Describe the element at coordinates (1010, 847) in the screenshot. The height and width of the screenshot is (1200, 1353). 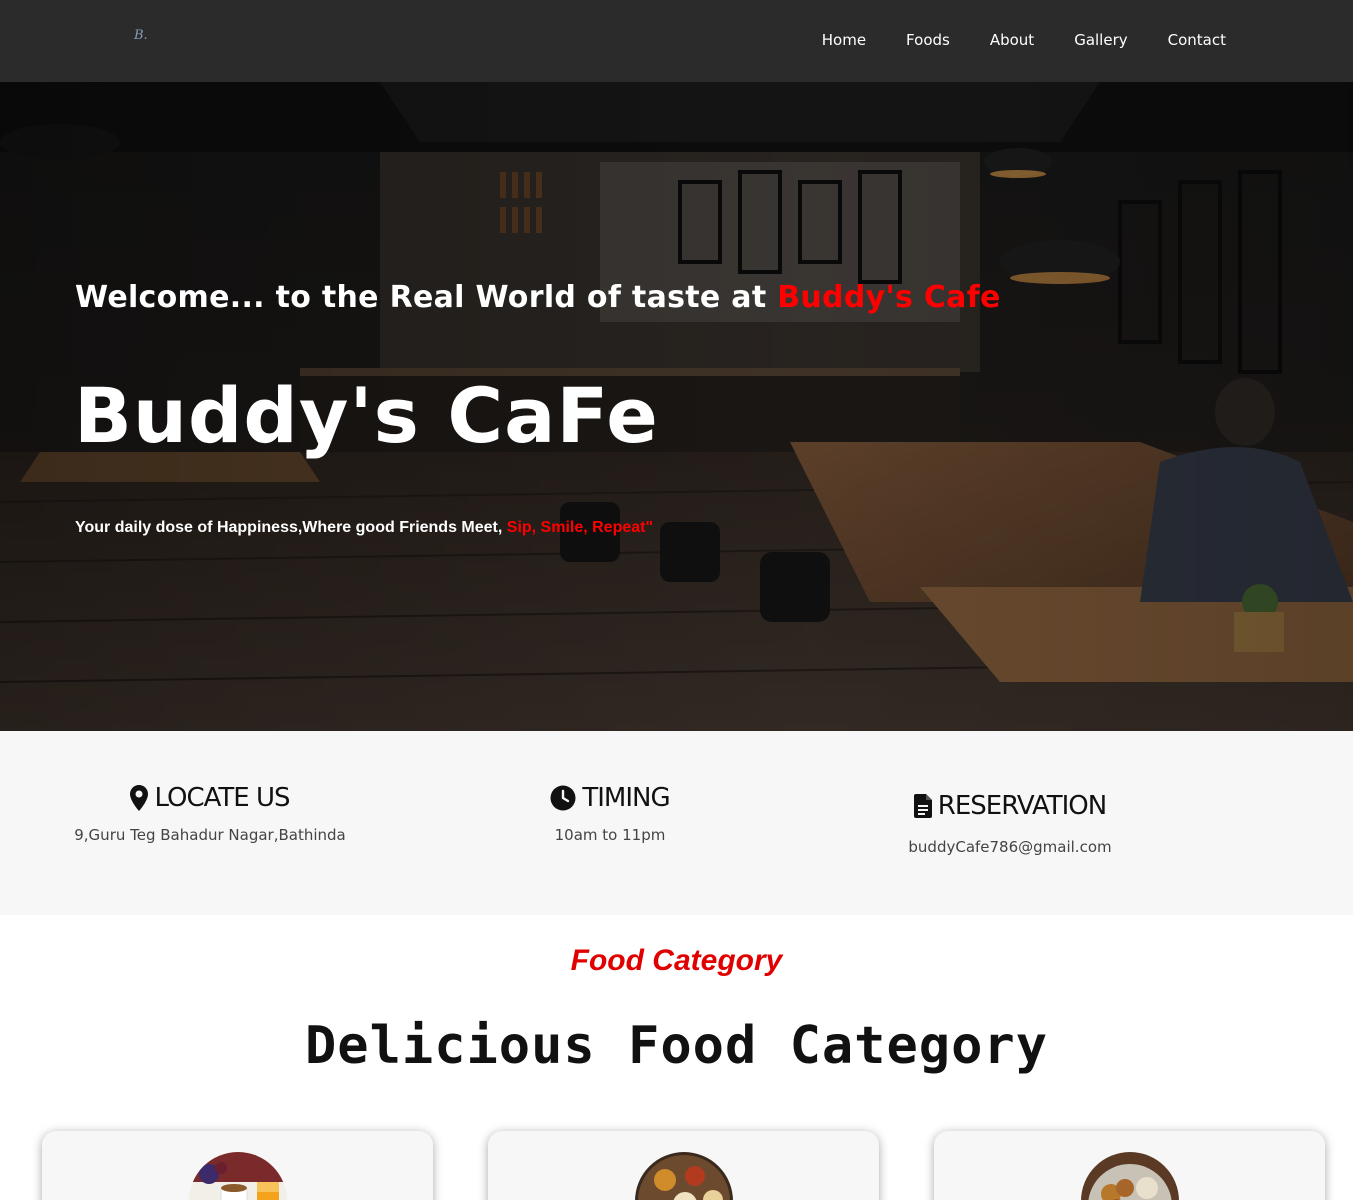
I see `reservation-email: buddyCafe786@gmail.com` at that location.